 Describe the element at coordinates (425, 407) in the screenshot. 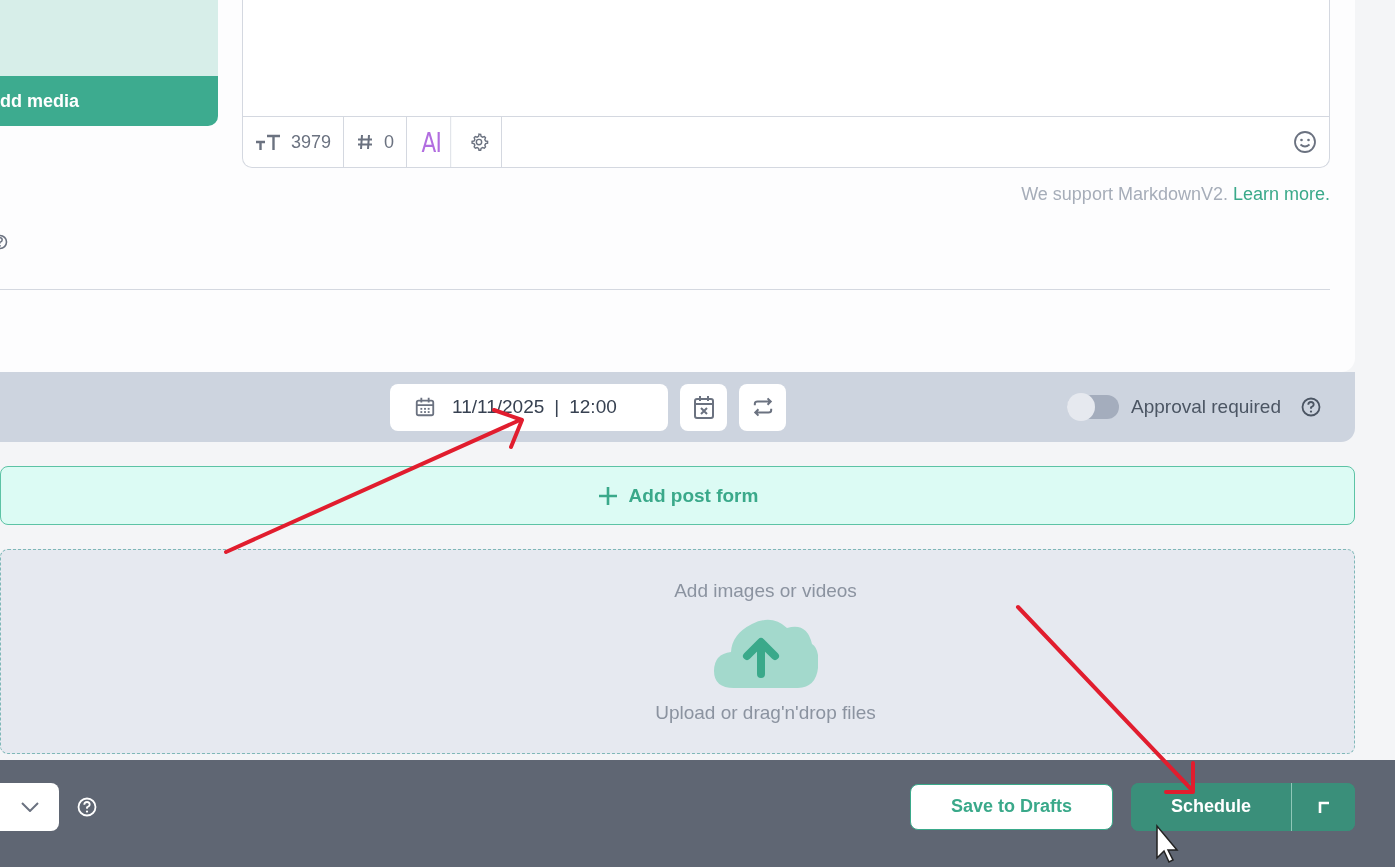

I see `calendar-icon` at that location.